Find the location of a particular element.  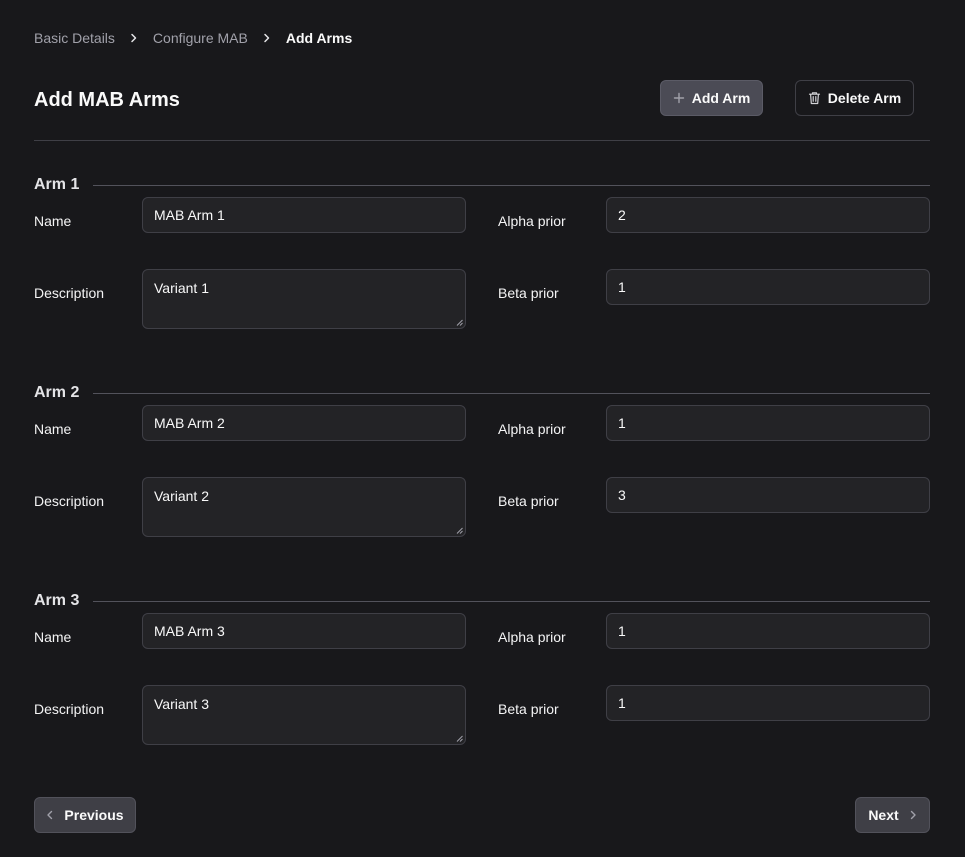

arm-name-input: MAB Arm 3 is located at coordinates (304, 631).